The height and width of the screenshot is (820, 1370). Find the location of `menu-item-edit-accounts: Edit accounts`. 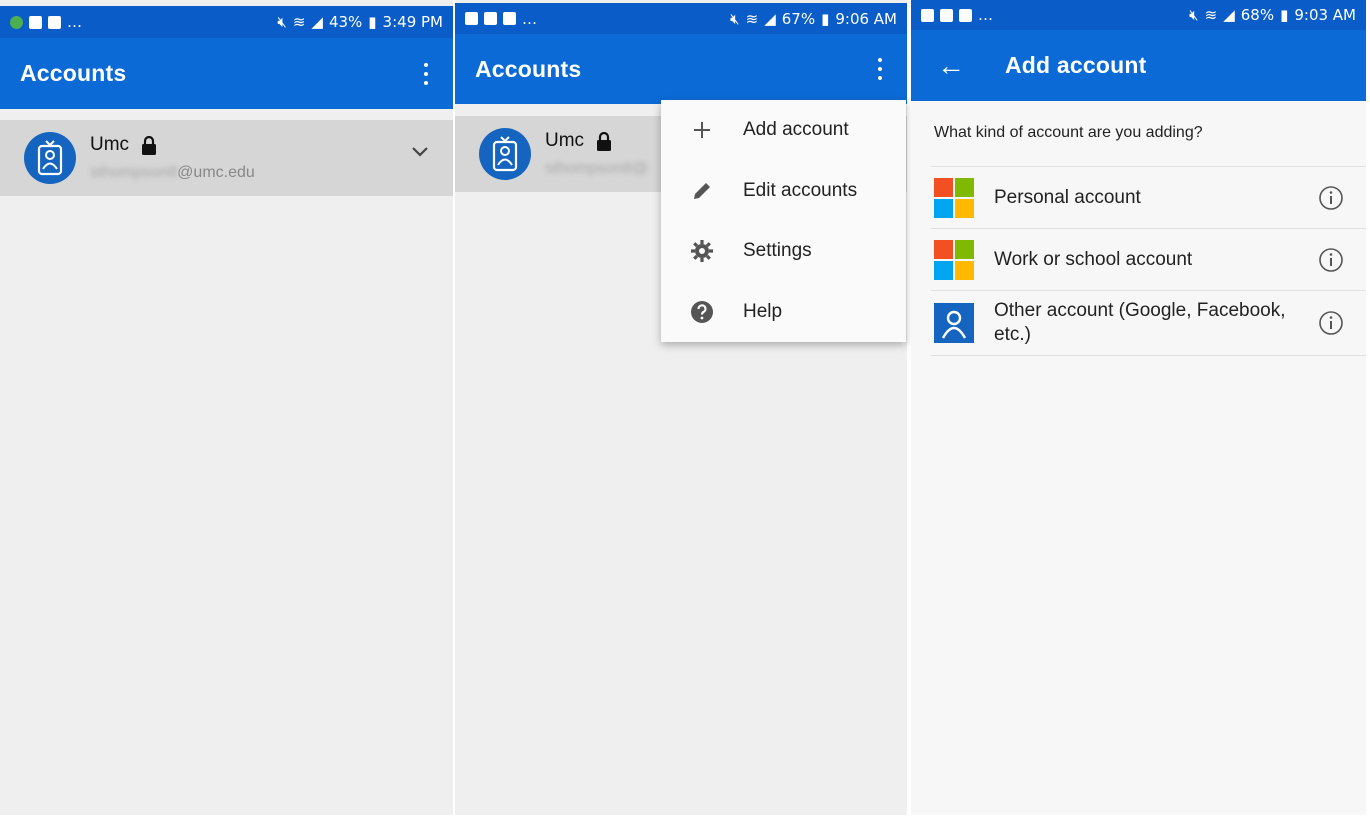

menu-item-edit-accounts: Edit accounts is located at coordinates (783, 191).